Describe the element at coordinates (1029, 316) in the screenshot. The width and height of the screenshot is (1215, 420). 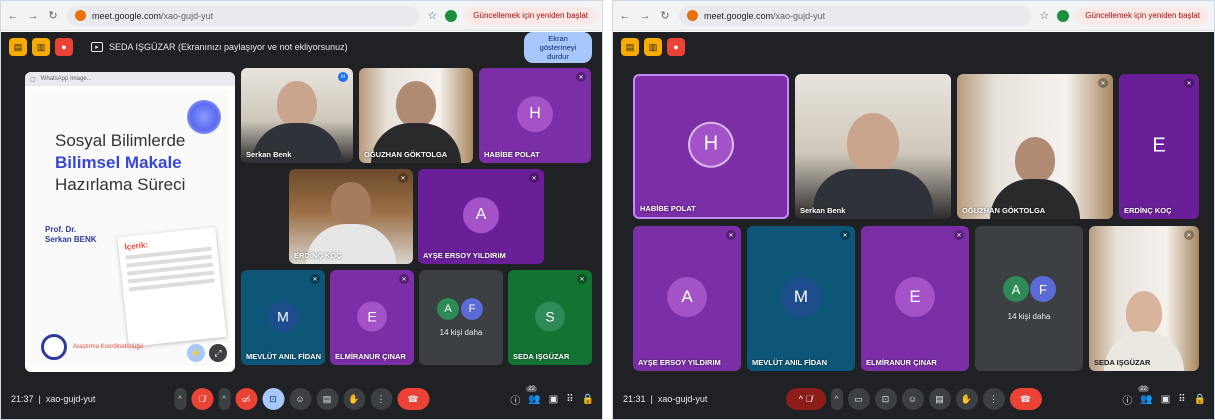
I see `more-participants-count: 14 kişi daha` at that location.